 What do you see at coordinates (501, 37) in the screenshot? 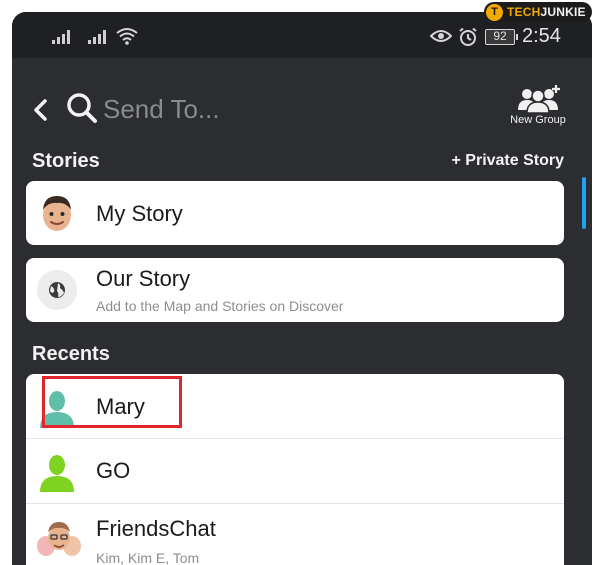
I see `battery-icon: 92` at bounding box center [501, 37].